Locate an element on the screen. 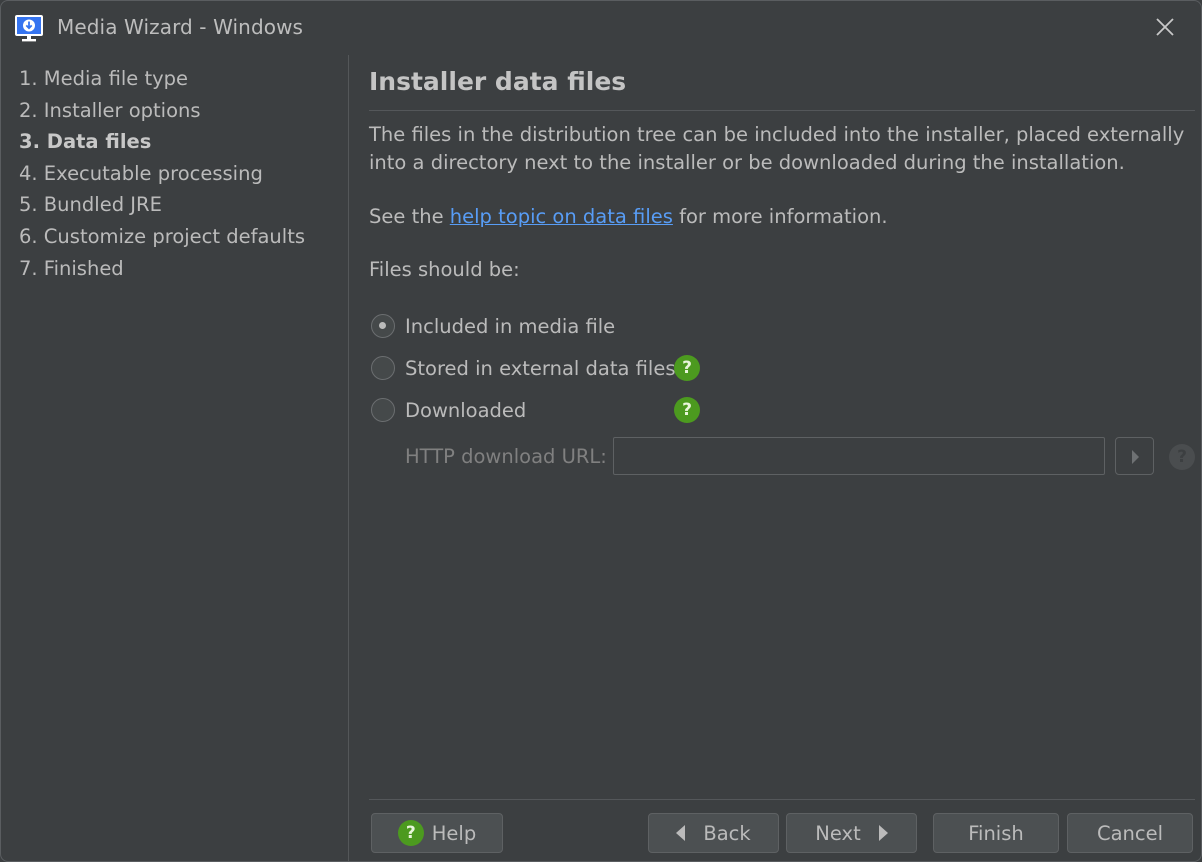  next-button: Next is located at coordinates (851, 833).